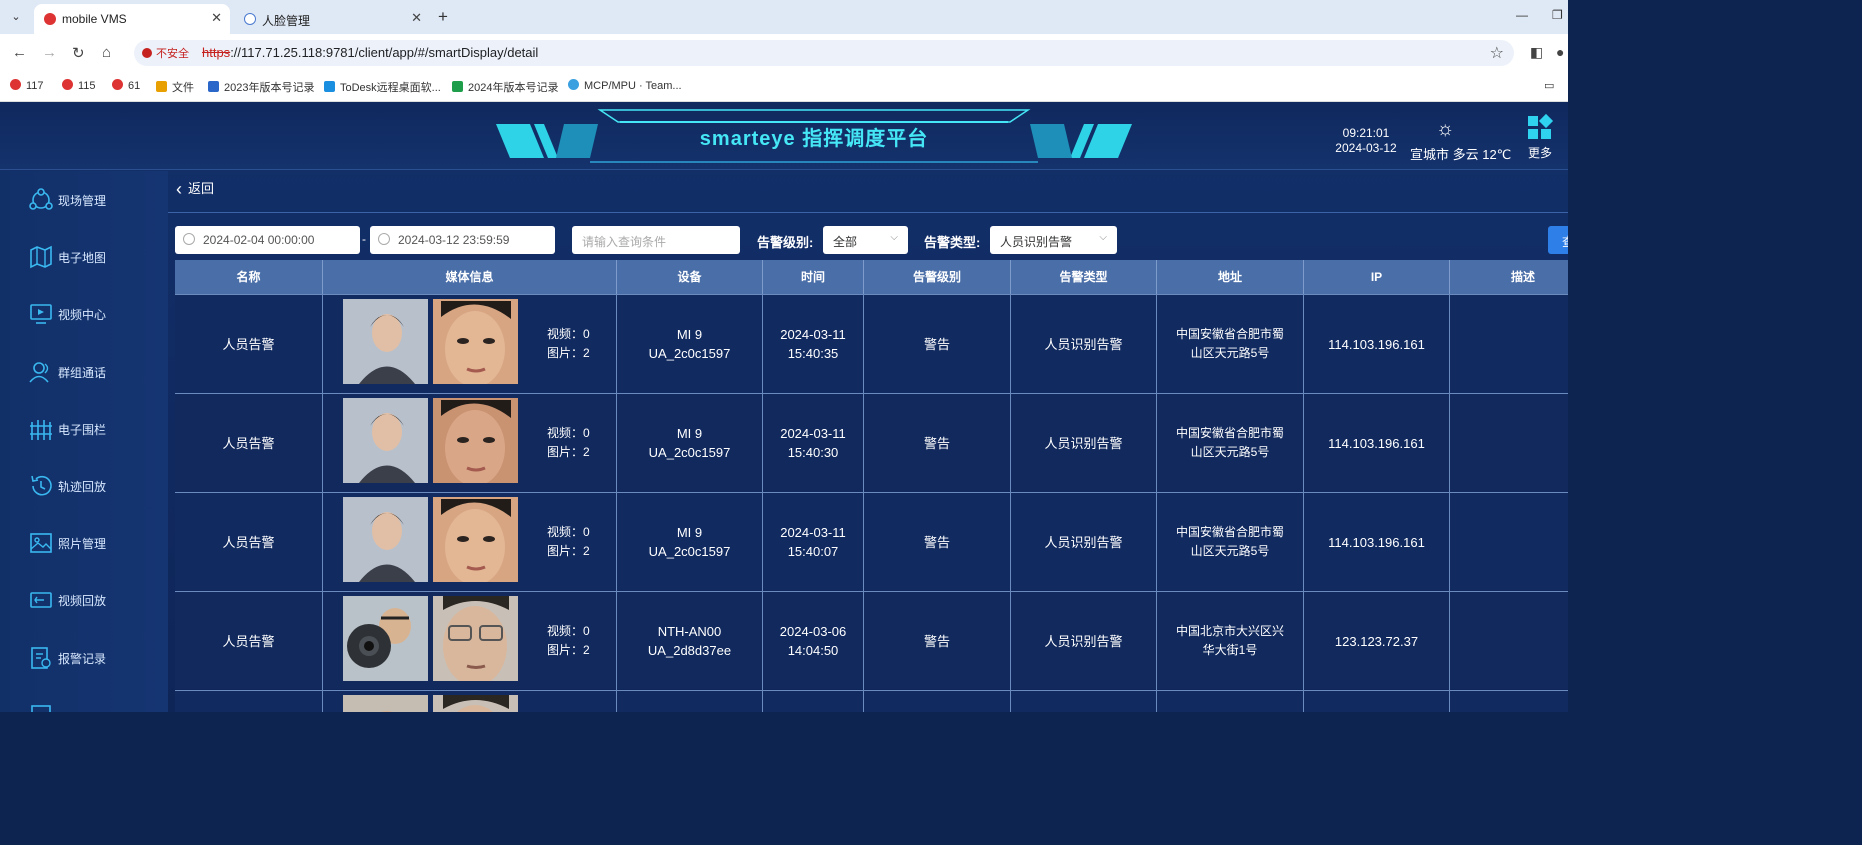  I want to click on more-label: 更多, so click(1540, 152).